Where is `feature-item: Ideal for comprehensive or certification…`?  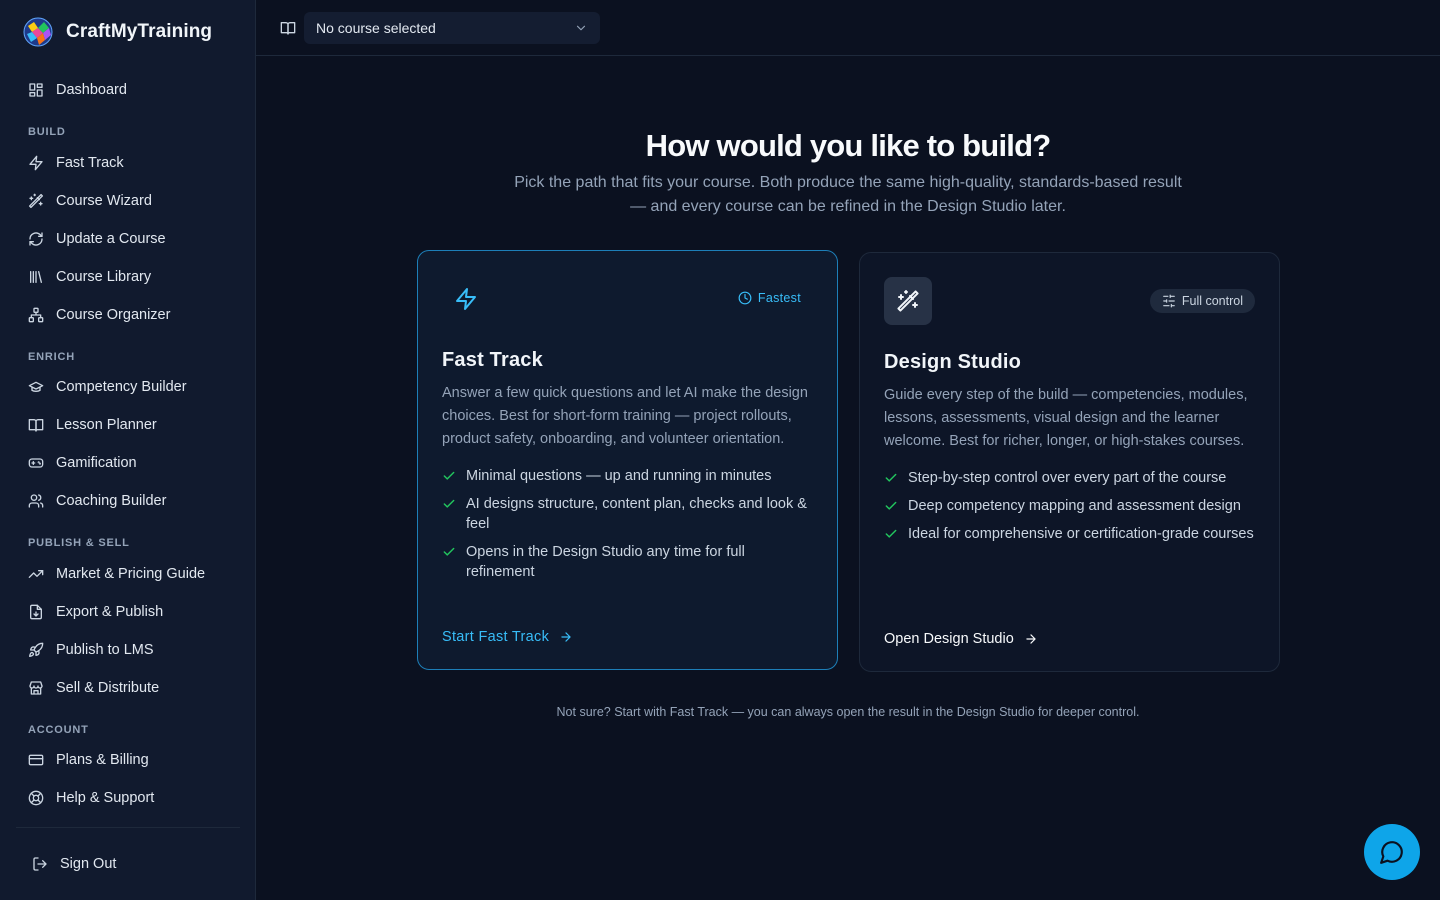 feature-item: Ideal for comprehensive or certification… is located at coordinates (1069, 534).